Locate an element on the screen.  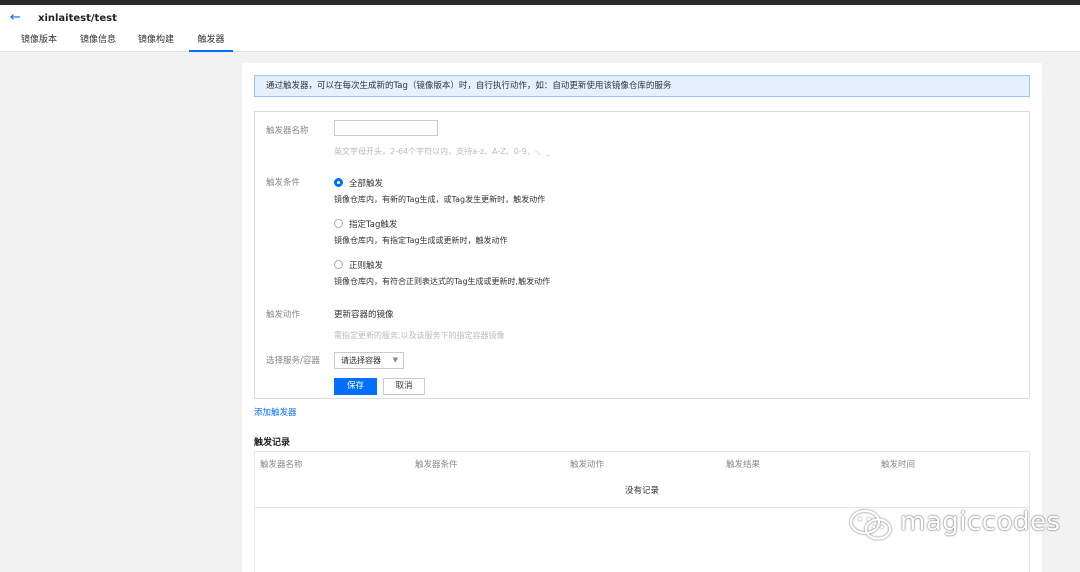
page-title: xinlaitest/test is located at coordinates (77, 18).